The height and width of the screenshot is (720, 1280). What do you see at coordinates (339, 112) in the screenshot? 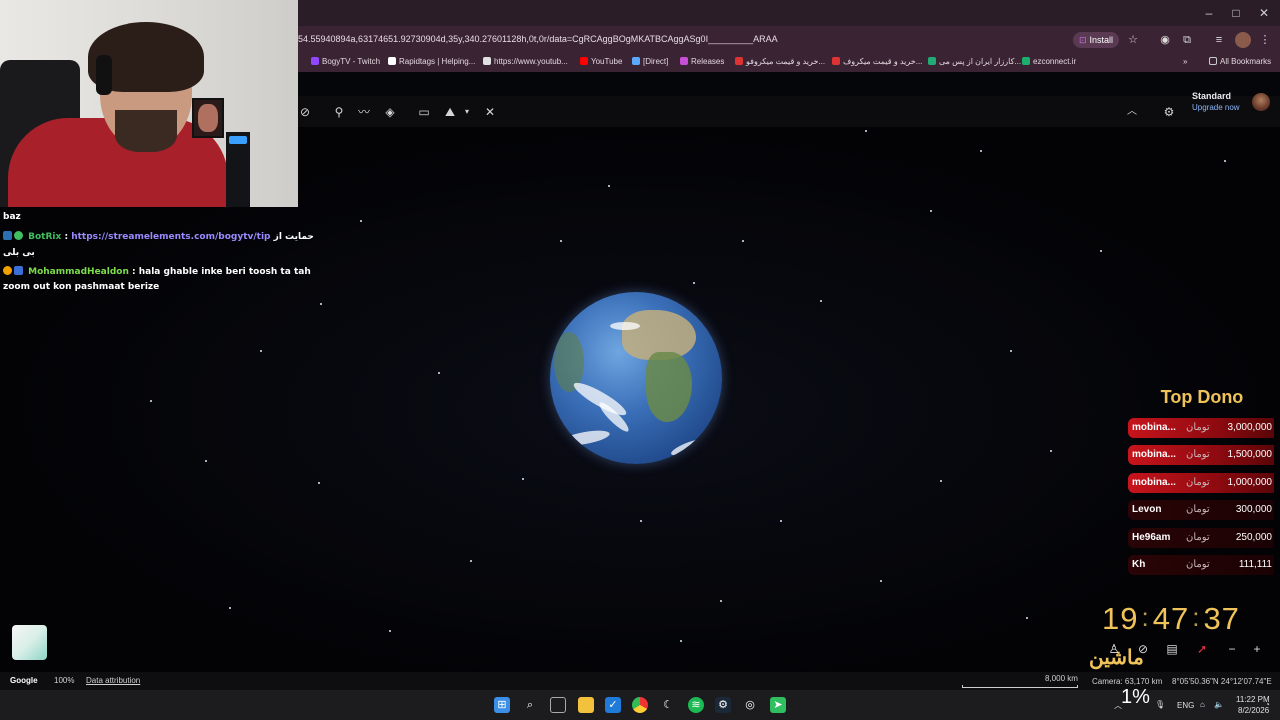
I see `placemark-icon: ⚲` at bounding box center [339, 112].